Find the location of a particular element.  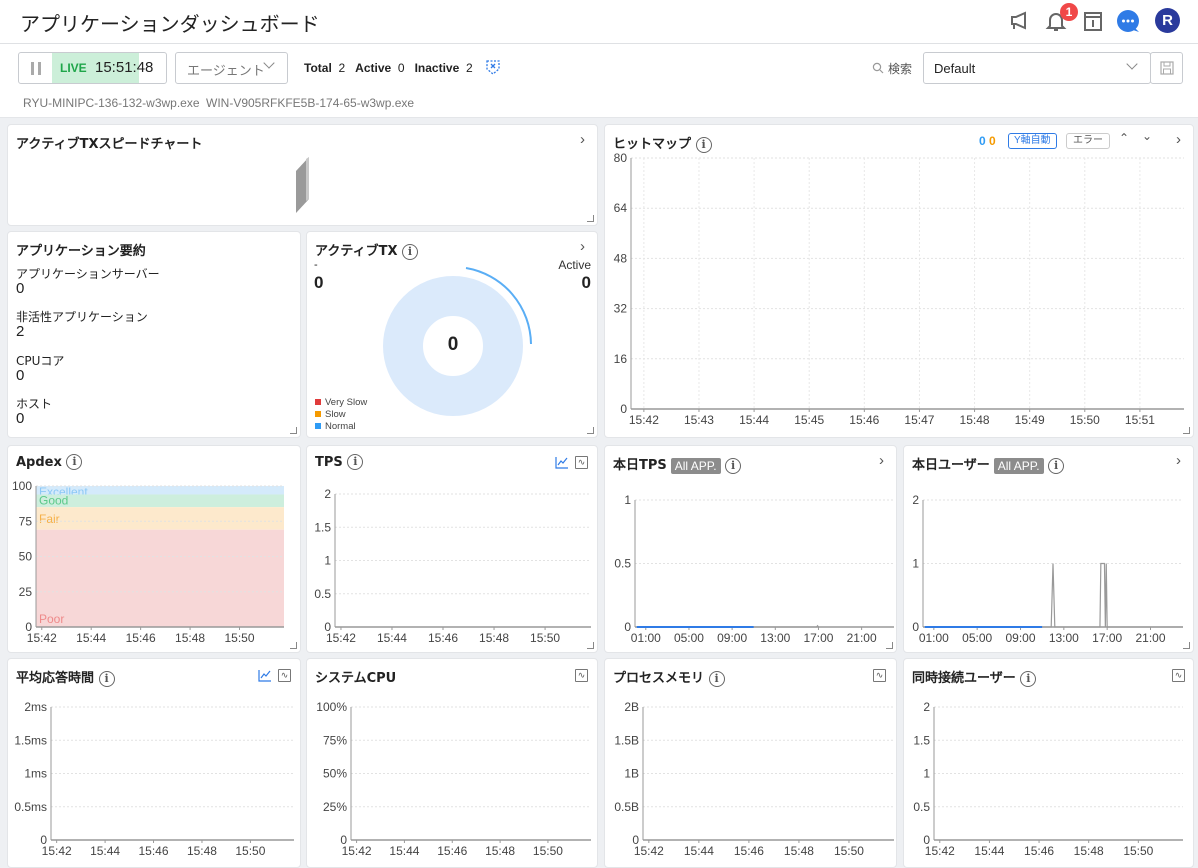

x-tick-label: 17:00 is located at coordinates (1107, 638).